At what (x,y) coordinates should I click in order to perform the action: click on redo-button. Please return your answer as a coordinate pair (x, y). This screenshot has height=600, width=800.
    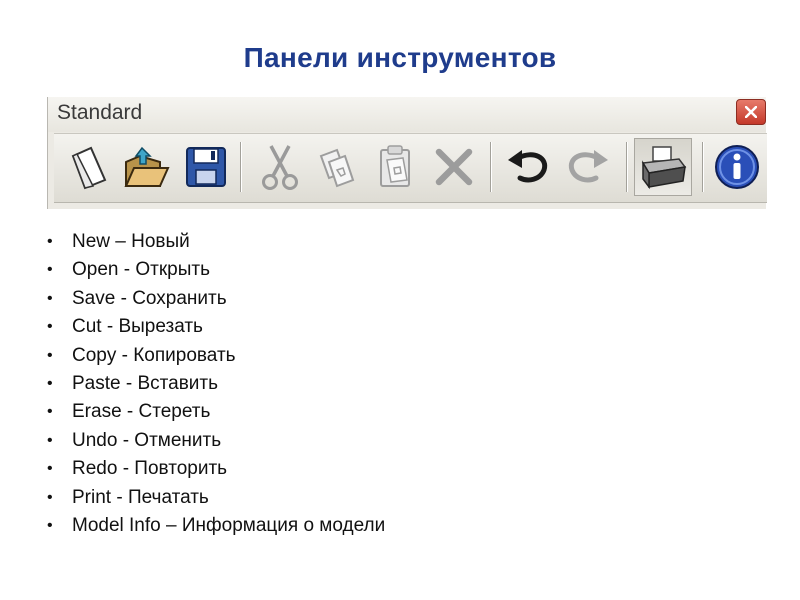
    Looking at the image, I should click on (588, 167).